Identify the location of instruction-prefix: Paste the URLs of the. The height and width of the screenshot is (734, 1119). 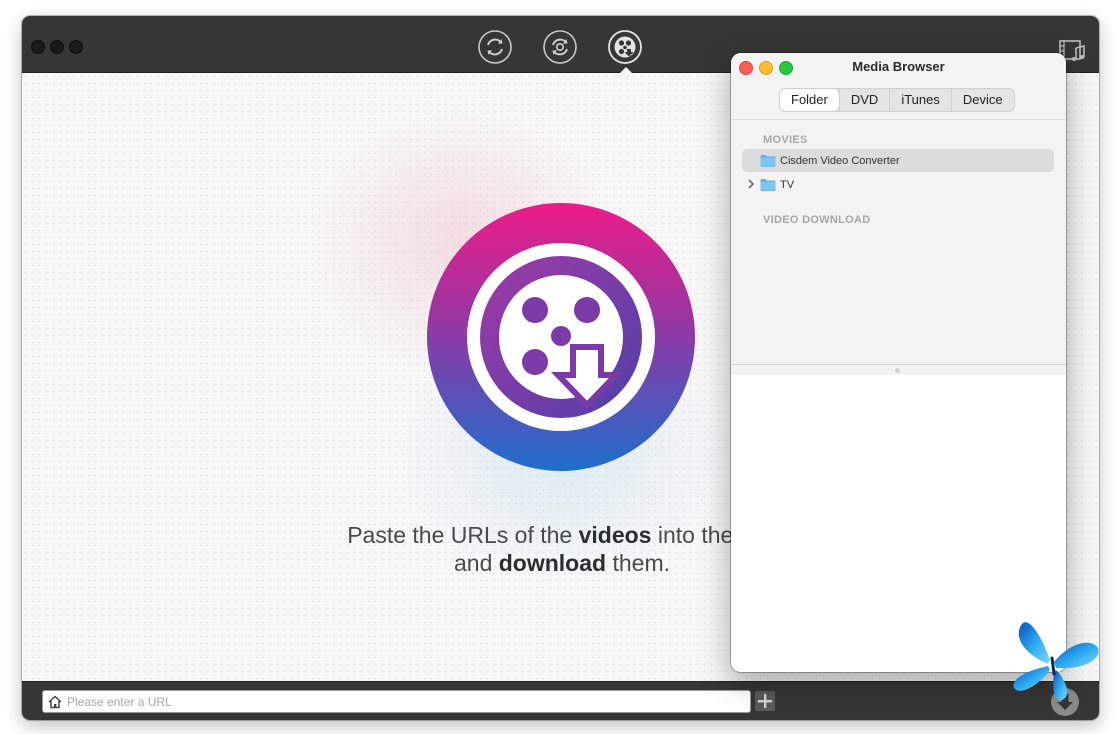
(463, 535).